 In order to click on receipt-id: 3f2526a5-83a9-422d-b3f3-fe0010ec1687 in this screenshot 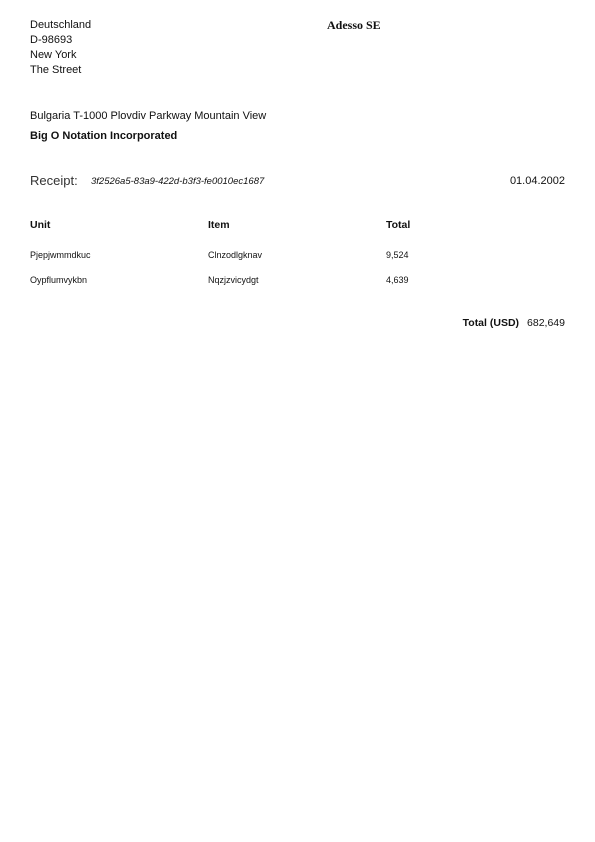, I will do `click(178, 181)`.